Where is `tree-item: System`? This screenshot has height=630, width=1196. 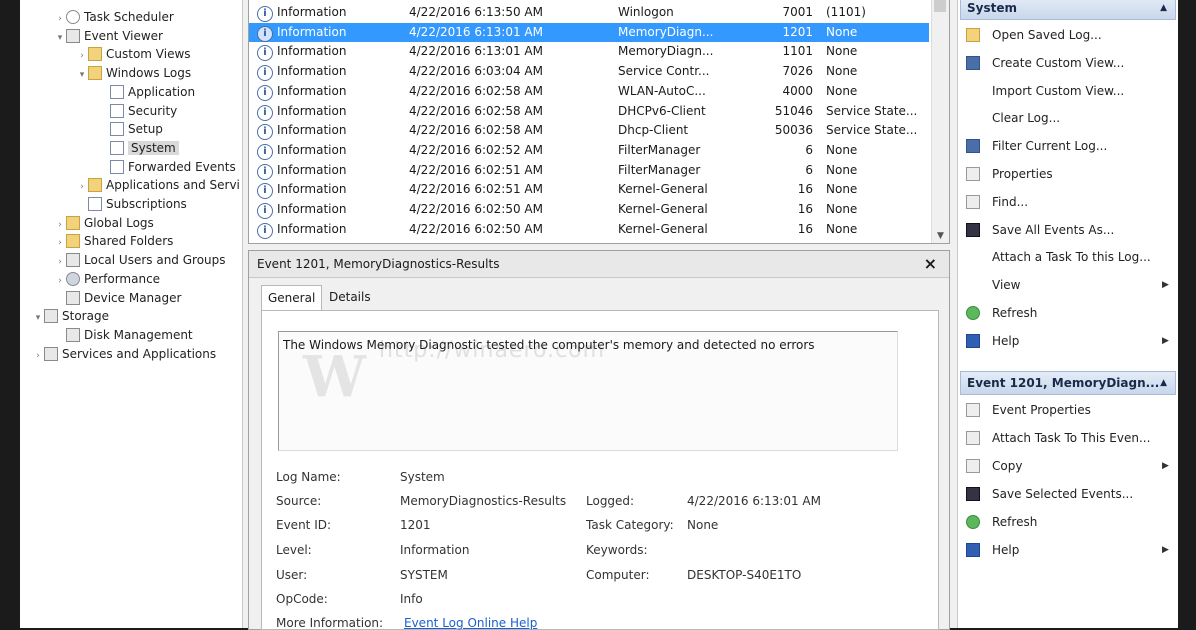
tree-item: System is located at coordinates (138, 148).